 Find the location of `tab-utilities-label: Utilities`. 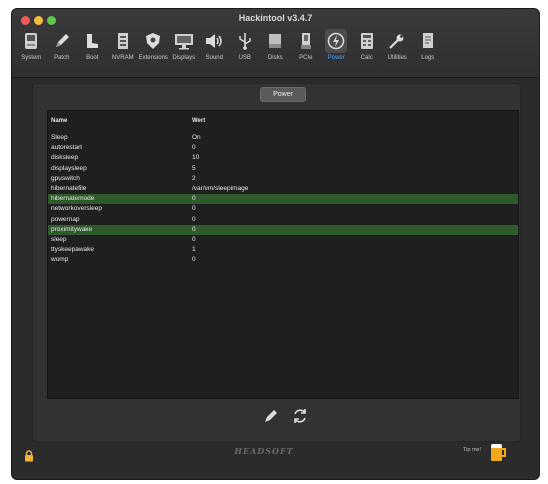

tab-utilities-label: Utilities is located at coordinates (397, 58).